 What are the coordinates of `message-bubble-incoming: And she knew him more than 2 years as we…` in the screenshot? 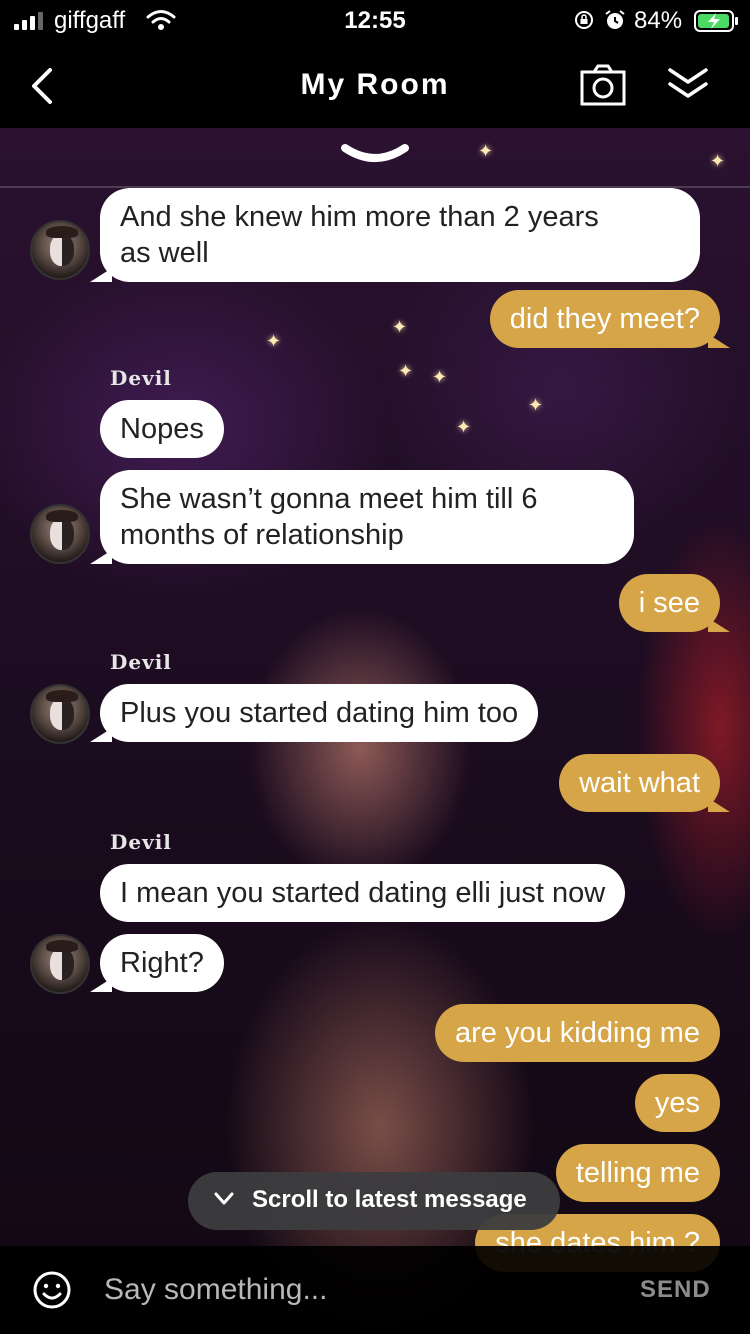 It's located at (395, 235).